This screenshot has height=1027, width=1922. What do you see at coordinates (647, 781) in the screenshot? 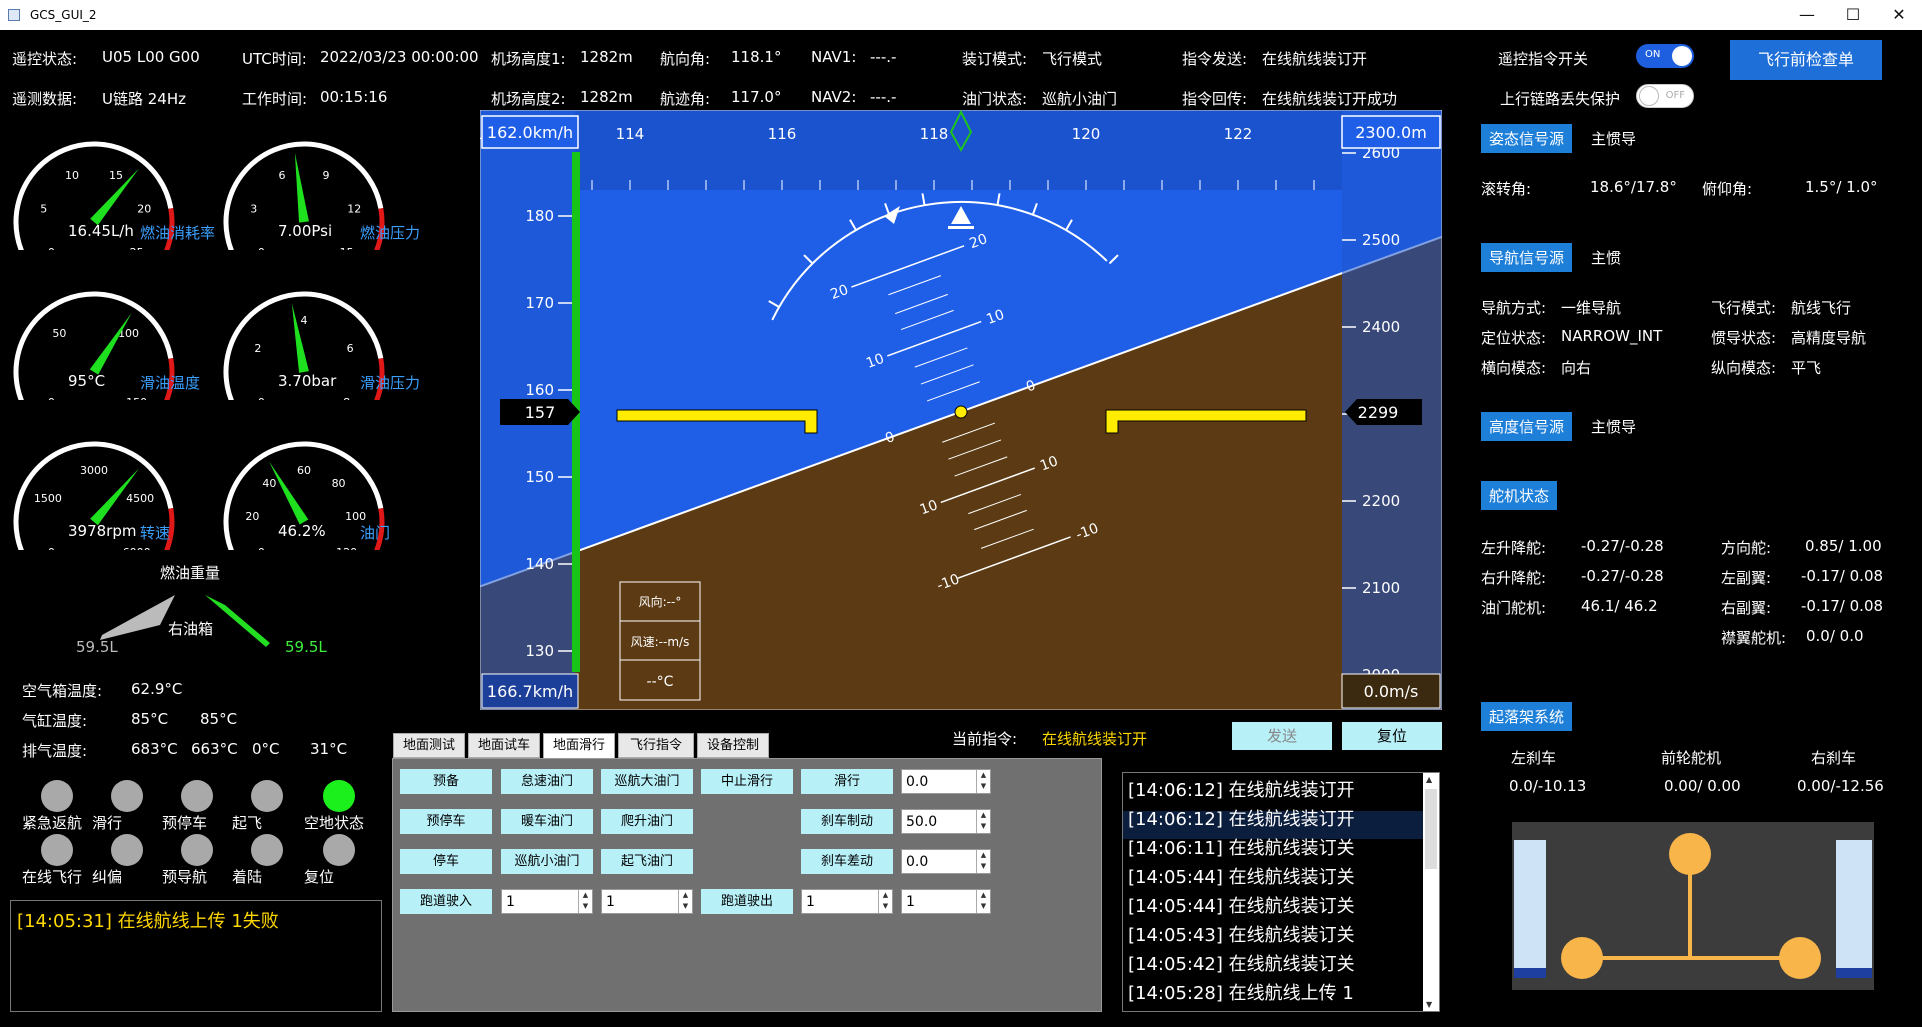
I see `cruise-high-throttle-button: 巡航大油门` at bounding box center [647, 781].